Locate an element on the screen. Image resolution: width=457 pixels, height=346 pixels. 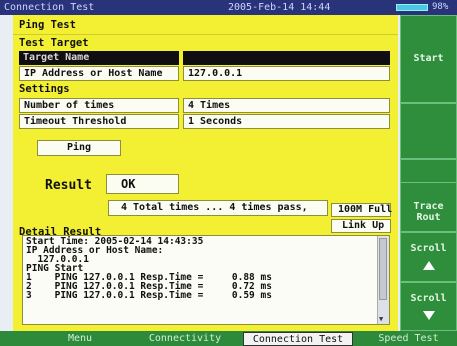
empty-side-button is located at coordinates (428, 131).